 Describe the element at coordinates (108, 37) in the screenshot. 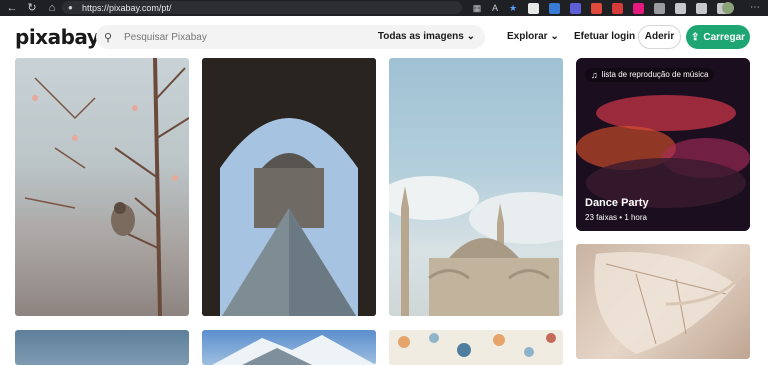

I see `search-icon: ⚲` at that location.